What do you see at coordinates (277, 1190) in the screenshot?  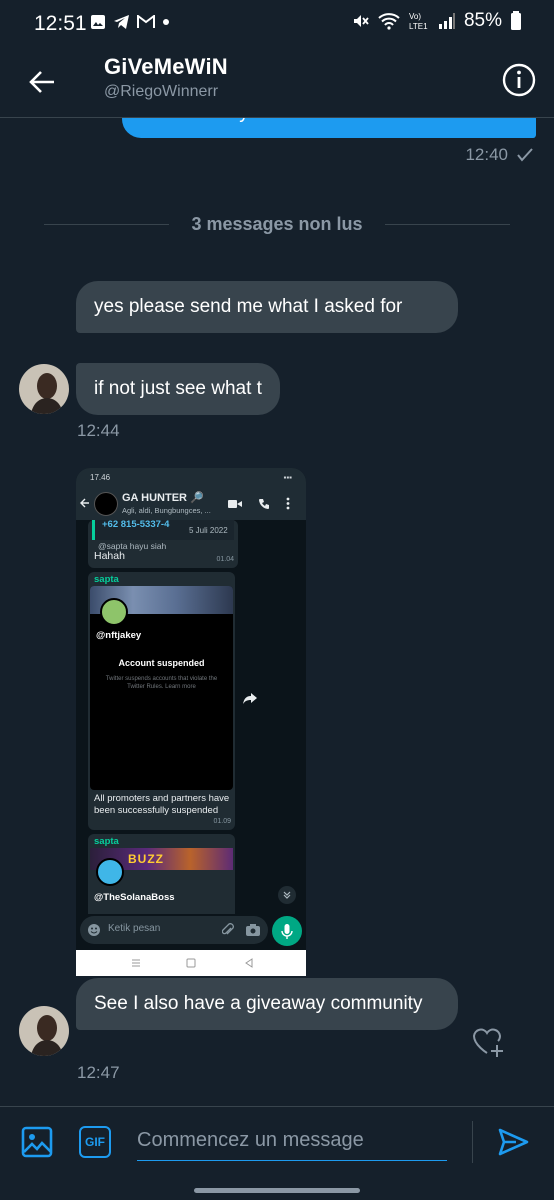 I see `home-indicator` at bounding box center [277, 1190].